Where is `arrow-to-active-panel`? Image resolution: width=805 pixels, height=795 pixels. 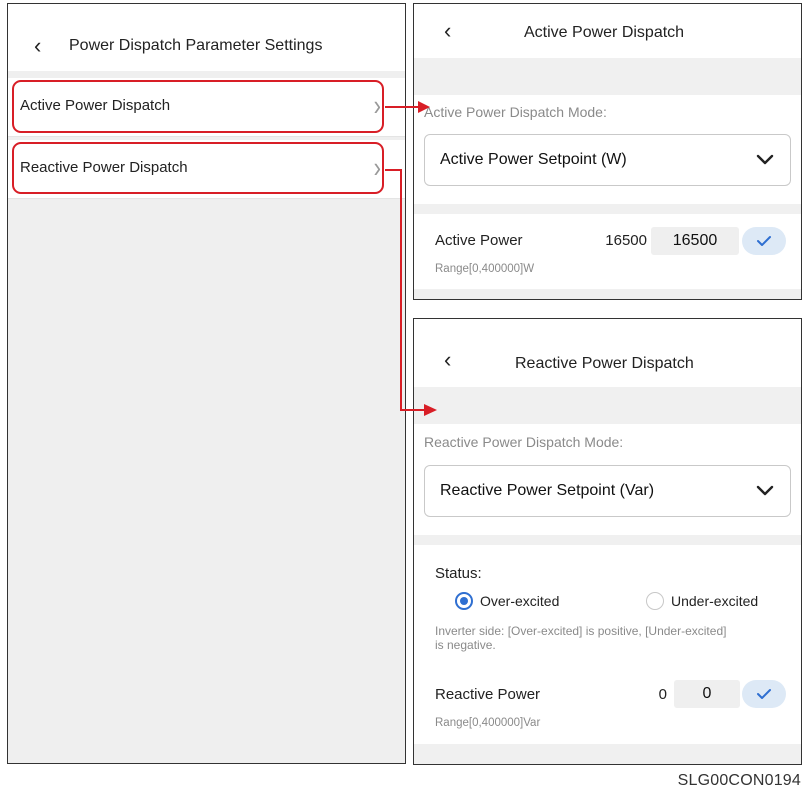
arrow-to-active-panel is located at coordinates (407, 107).